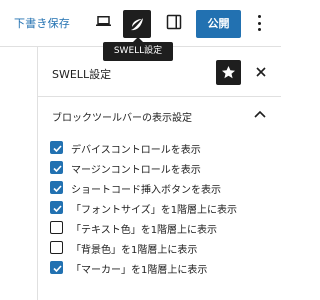 This screenshot has width=320, height=300. I want to click on option-device-control: デバイスコントロールを表示, so click(165, 148).